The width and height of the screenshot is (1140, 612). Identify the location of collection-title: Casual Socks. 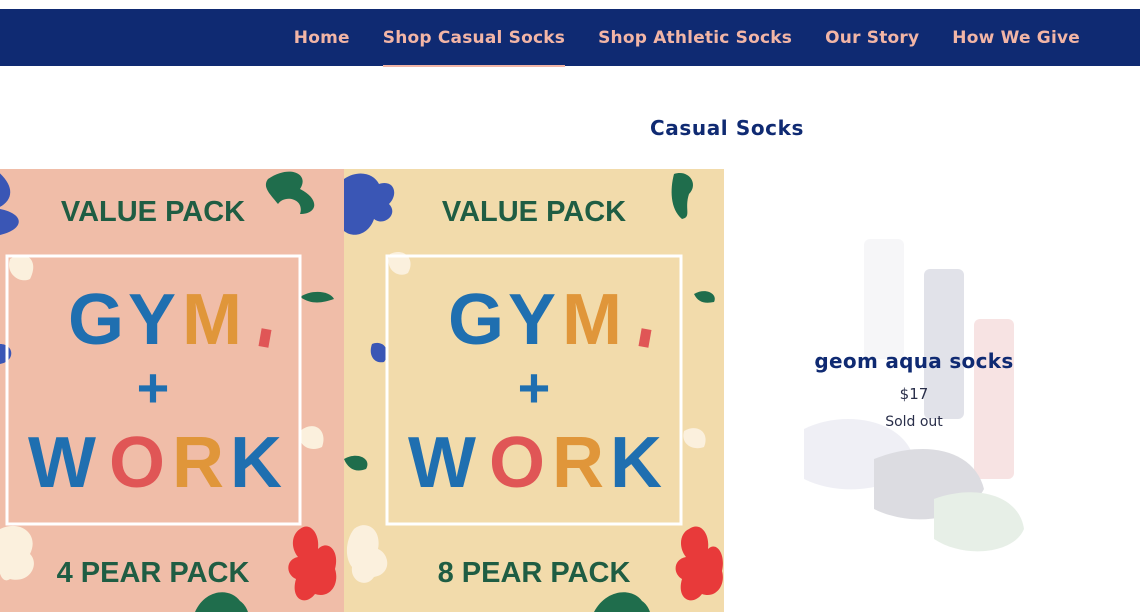
(727, 128).